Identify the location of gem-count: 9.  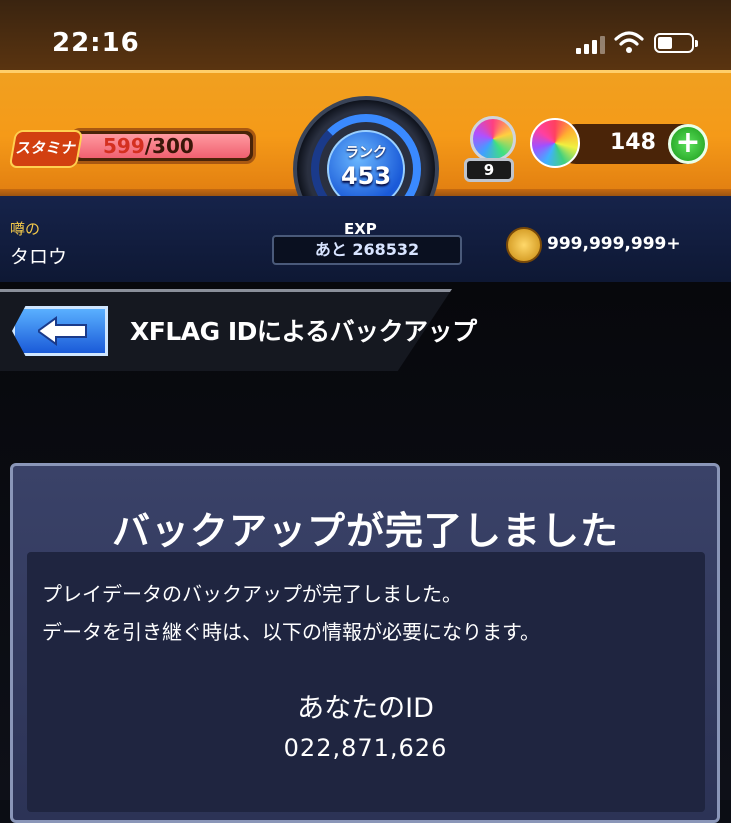
(489, 170).